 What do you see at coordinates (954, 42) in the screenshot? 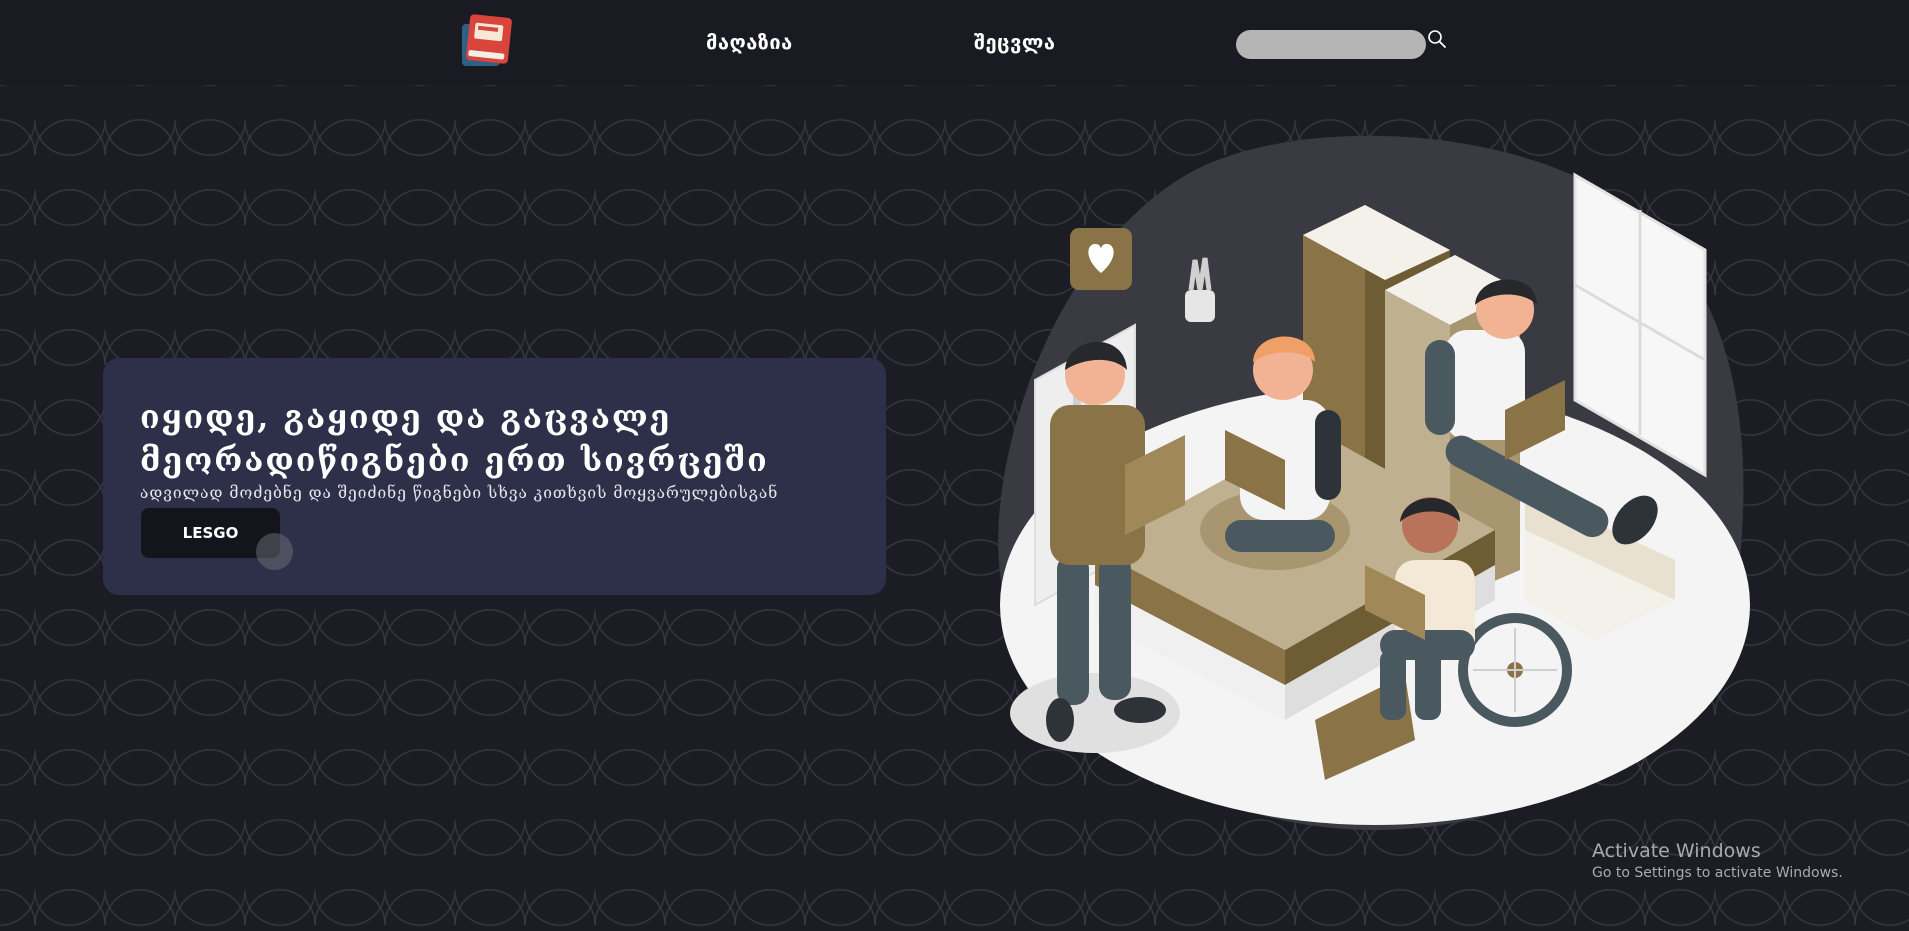
I see `top-navbar: მაღაზია შეცვლა` at bounding box center [954, 42].